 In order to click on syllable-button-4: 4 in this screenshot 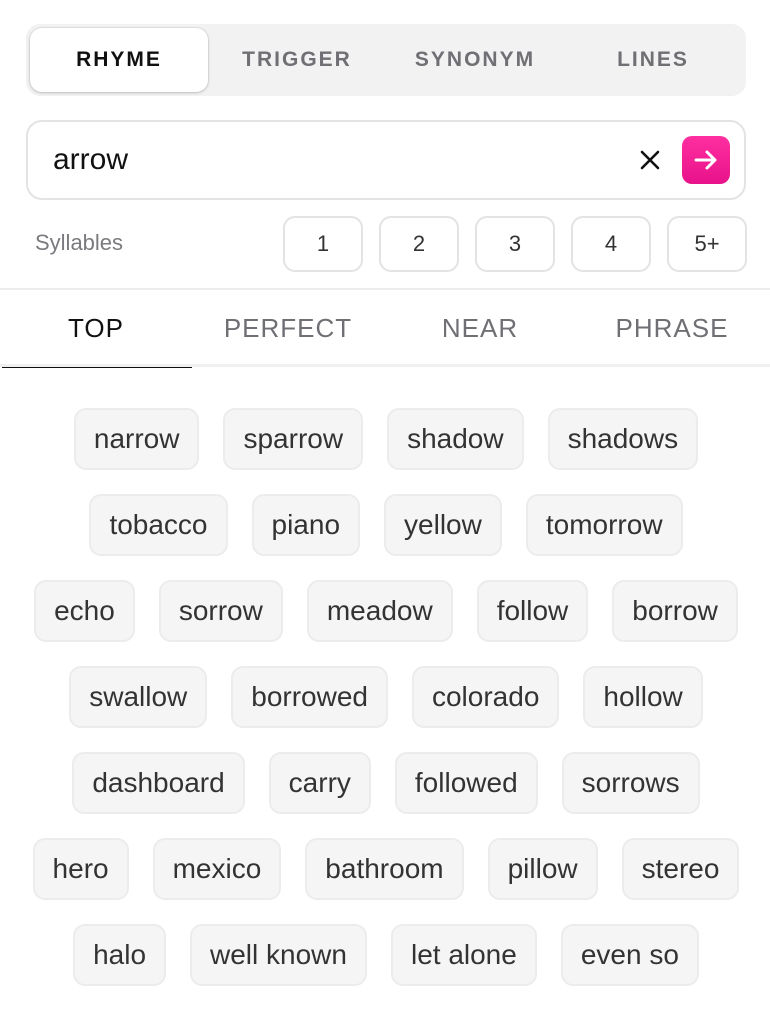, I will do `click(611, 244)`.